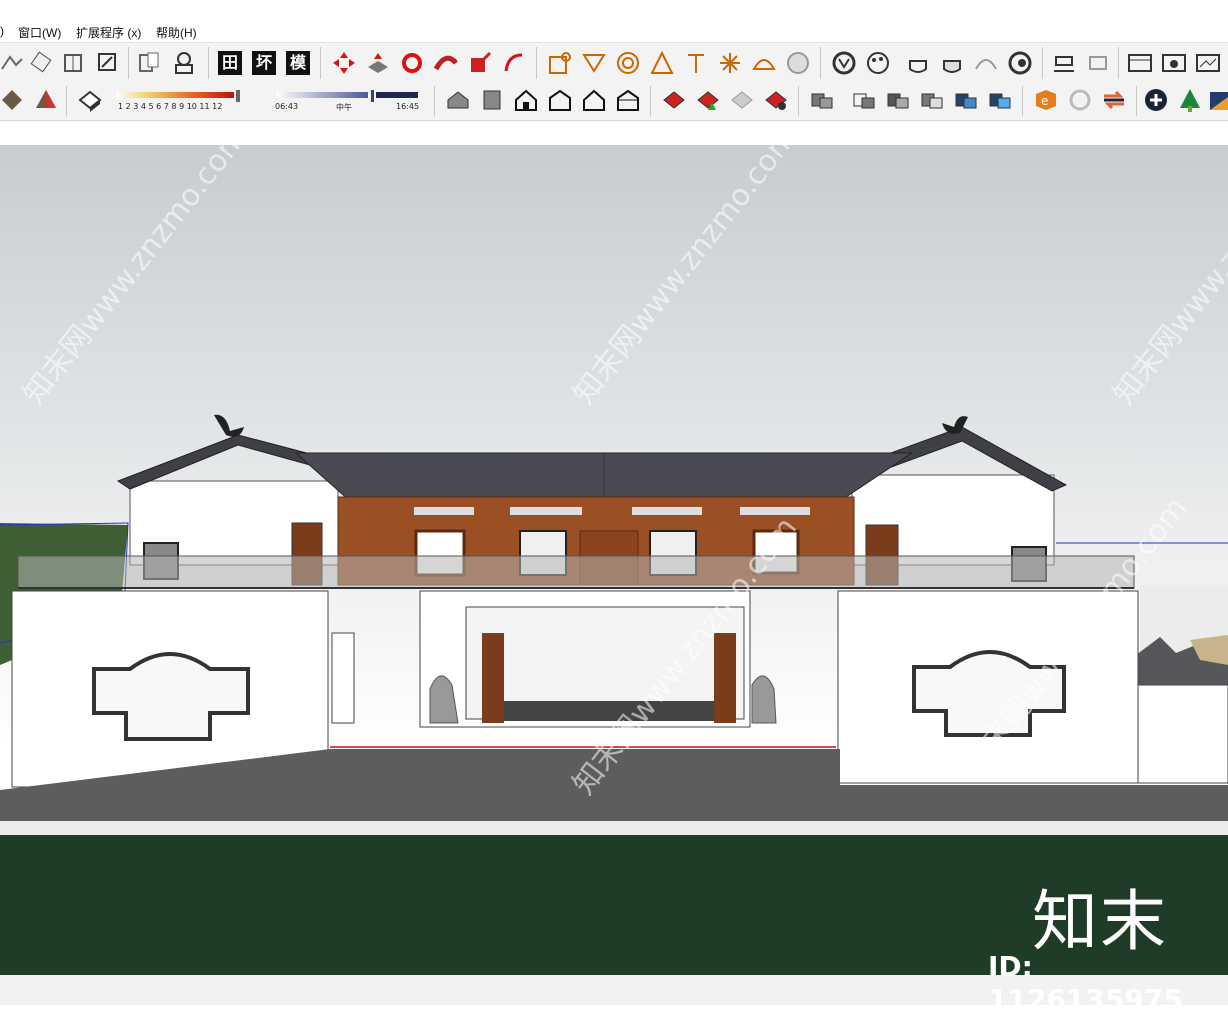 This screenshot has height=1016, width=1228. I want to click on tree-icon, so click(1190, 100).